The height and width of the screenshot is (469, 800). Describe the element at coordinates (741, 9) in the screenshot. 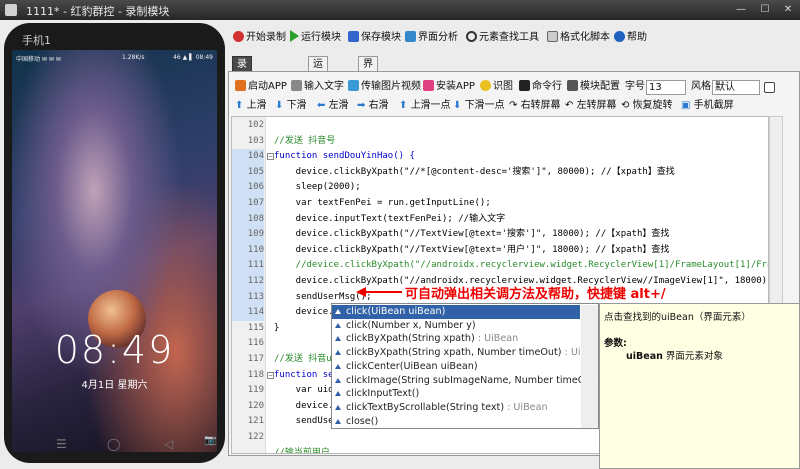

I see `minimize-button: —` at that location.